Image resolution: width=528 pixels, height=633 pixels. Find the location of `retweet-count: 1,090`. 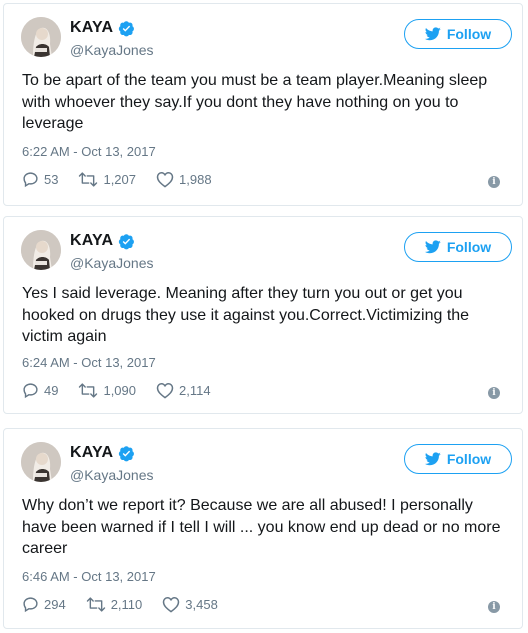

retweet-count: 1,090 is located at coordinates (120, 390).